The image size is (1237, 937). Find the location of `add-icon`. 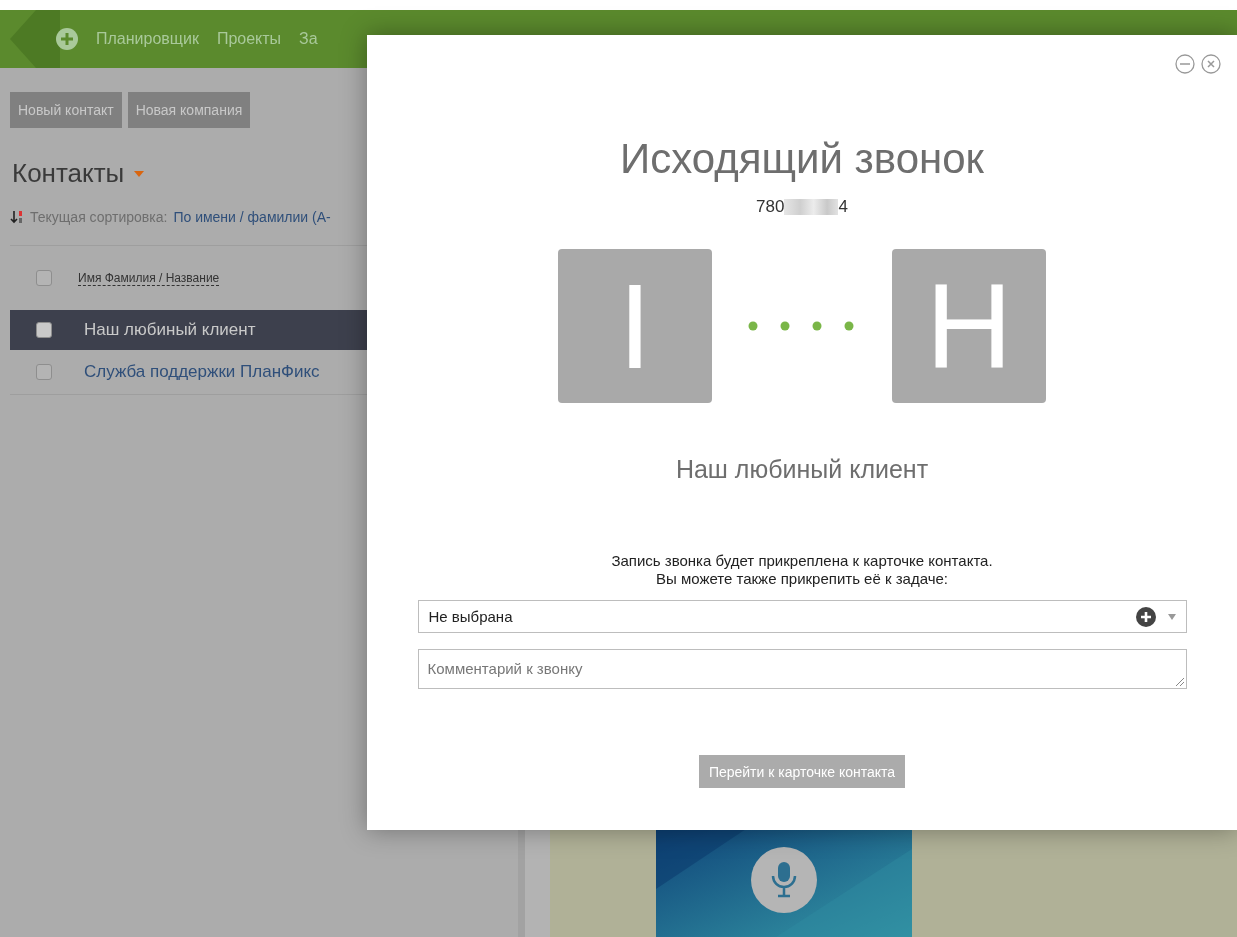

add-icon is located at coordinates (1145, 616).